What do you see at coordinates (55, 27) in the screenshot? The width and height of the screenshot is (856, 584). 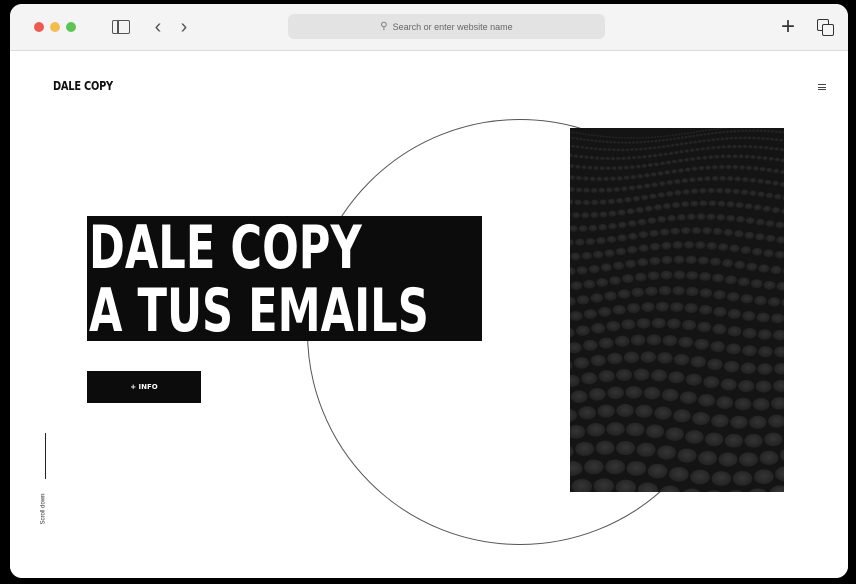 I see `minimize-window-button` at bounding box center [55, 27].